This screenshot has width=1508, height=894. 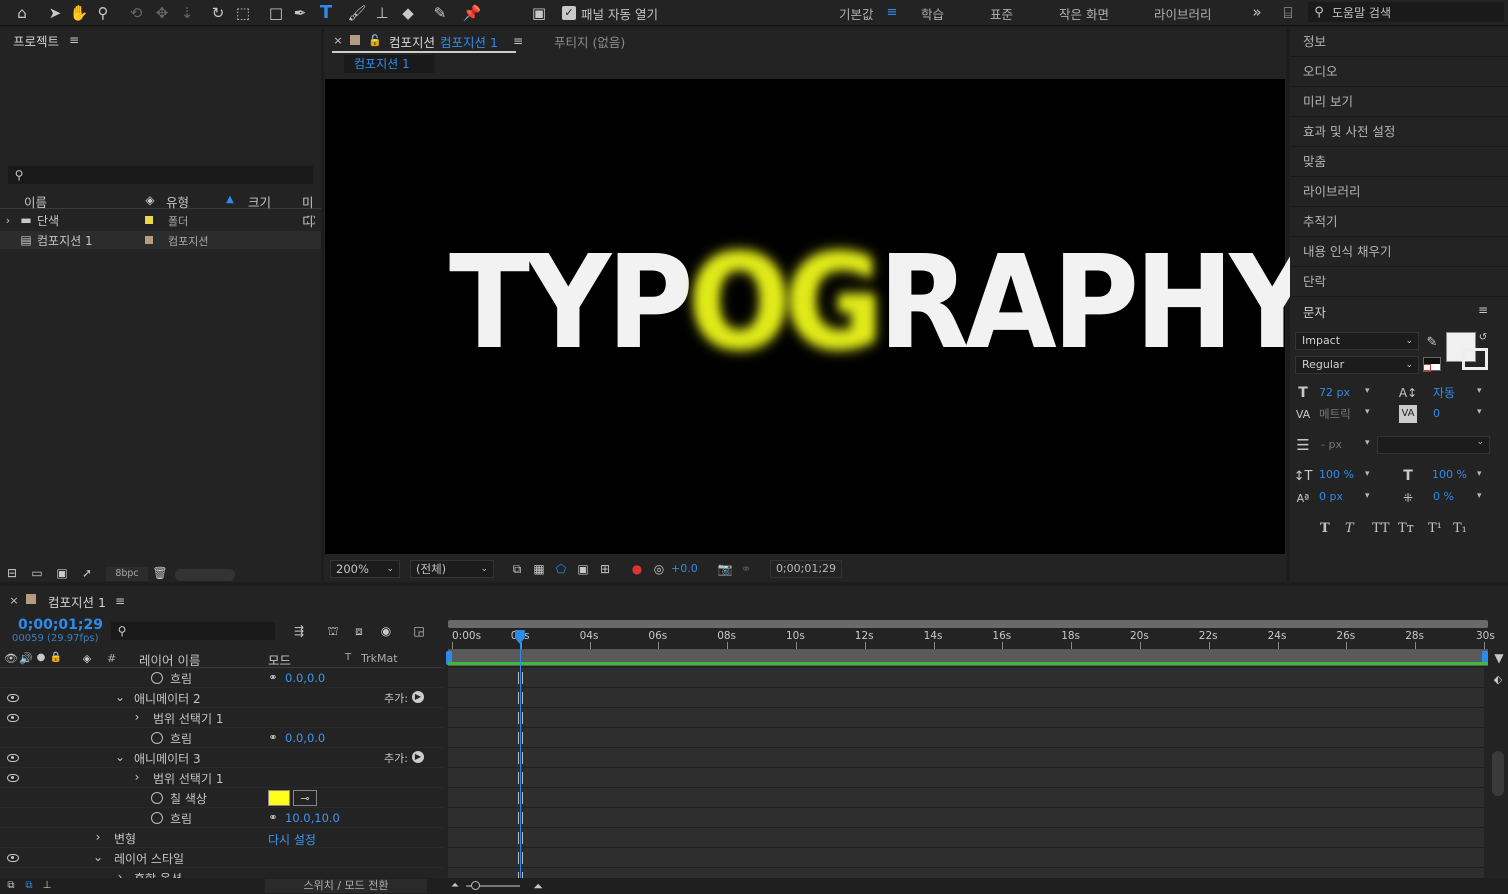 I want to click on font-size-value: 72 px, so click(x=1334, y=392).